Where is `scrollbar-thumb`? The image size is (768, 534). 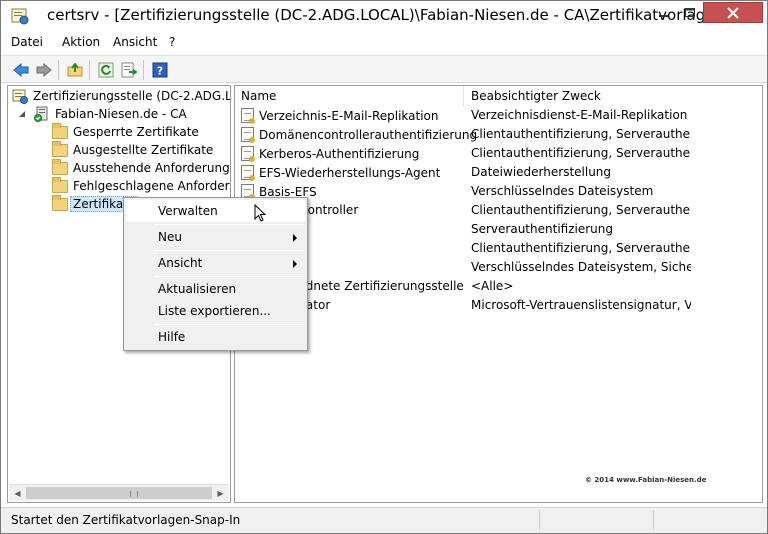 scrollbar-thumb is located at coordinates (119, 493).